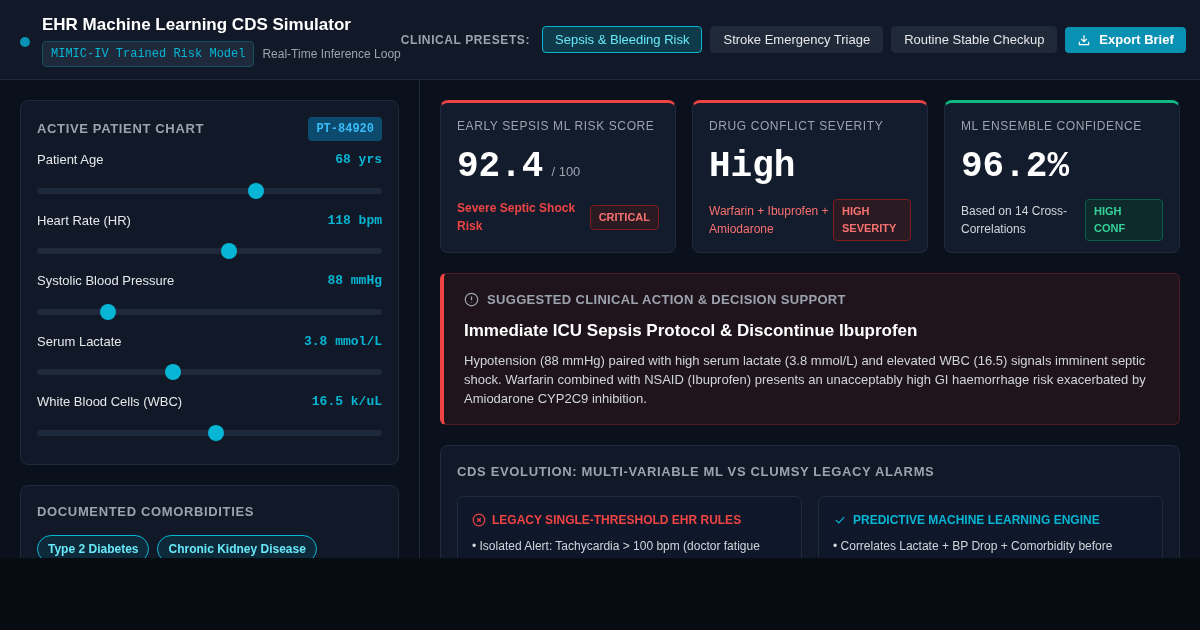 The height and width of the screenshot is (630, 1200). I want to click on status-badge: HIGH SEVERITY, so click(872, 220).